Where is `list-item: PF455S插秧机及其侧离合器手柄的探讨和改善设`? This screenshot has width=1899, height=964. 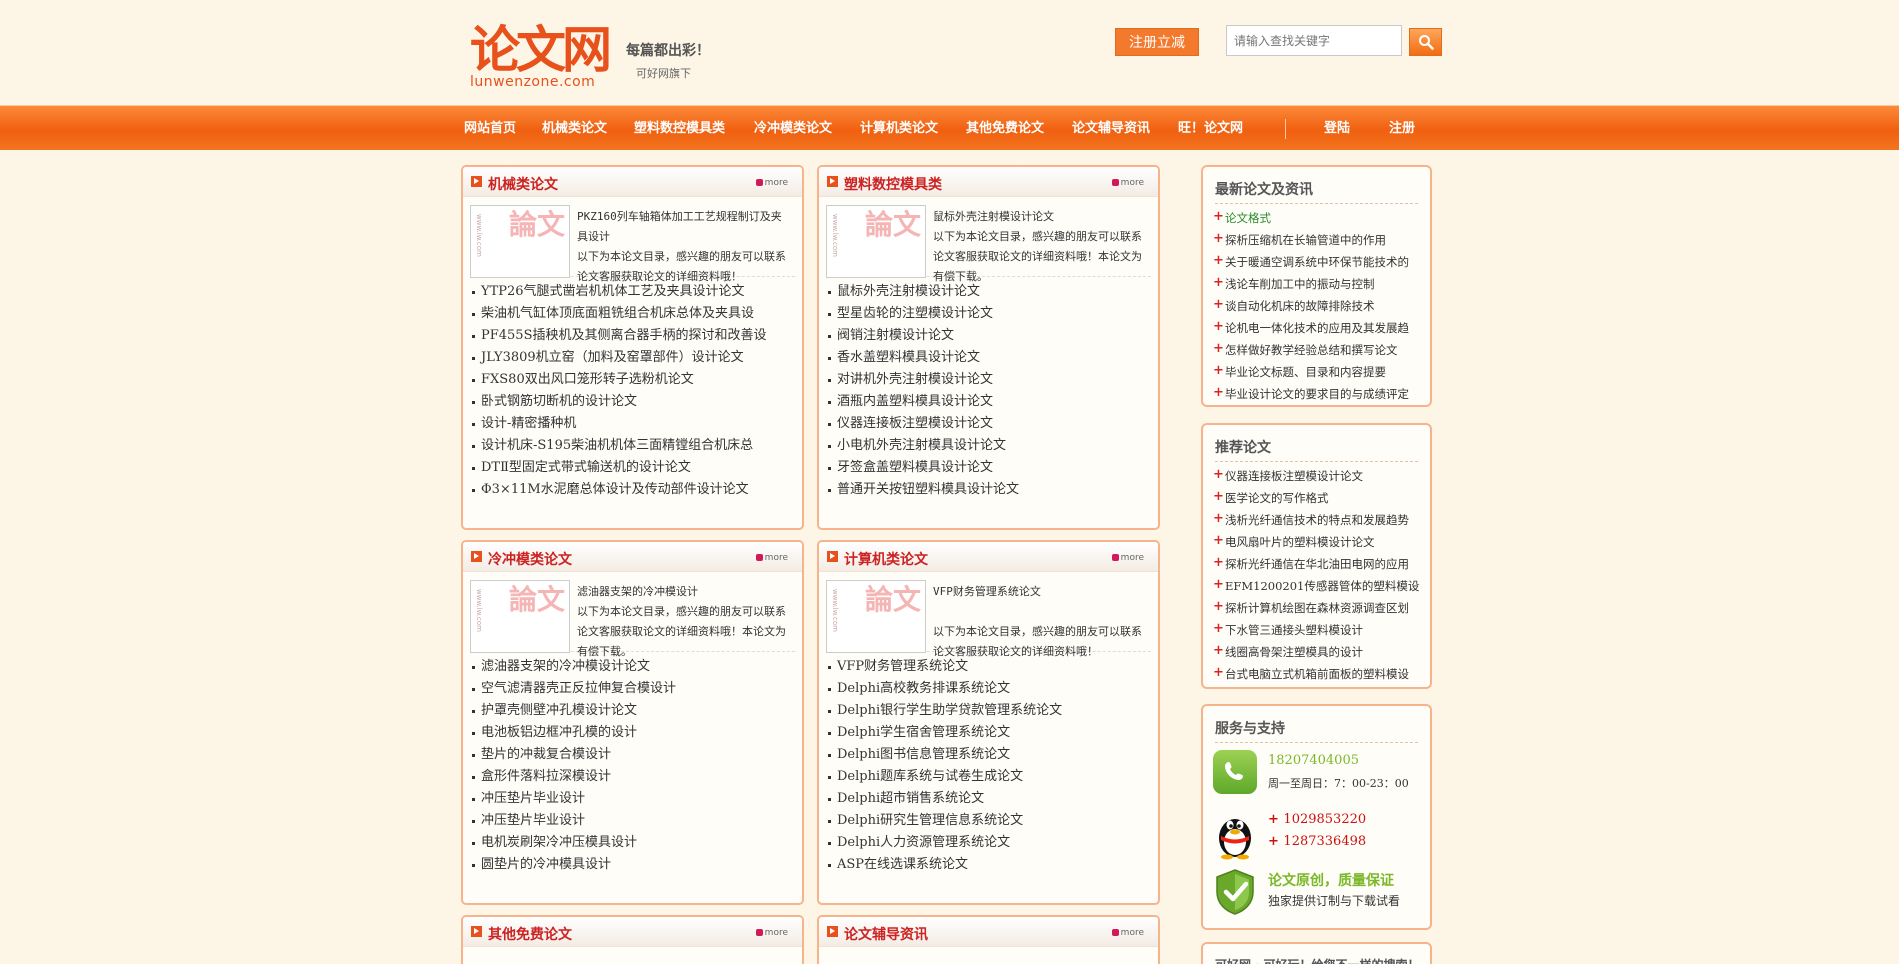
list-item: PF455S插秧机及其侧离合器手柄的探讨和改善设 is located at coordinates (632, 336).